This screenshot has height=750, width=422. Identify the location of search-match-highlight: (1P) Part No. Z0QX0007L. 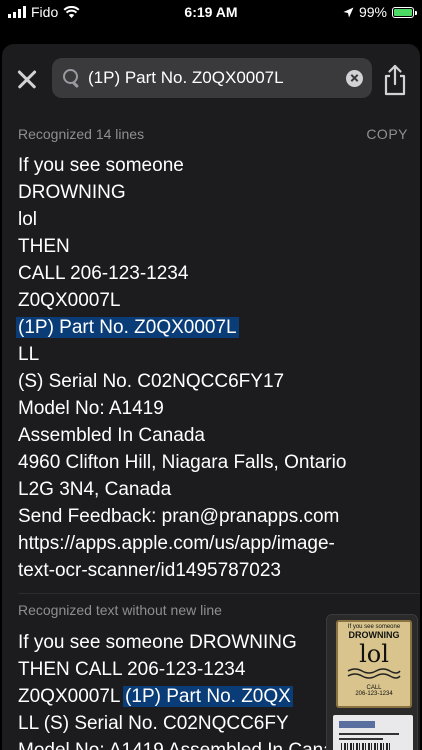
(127, 327).